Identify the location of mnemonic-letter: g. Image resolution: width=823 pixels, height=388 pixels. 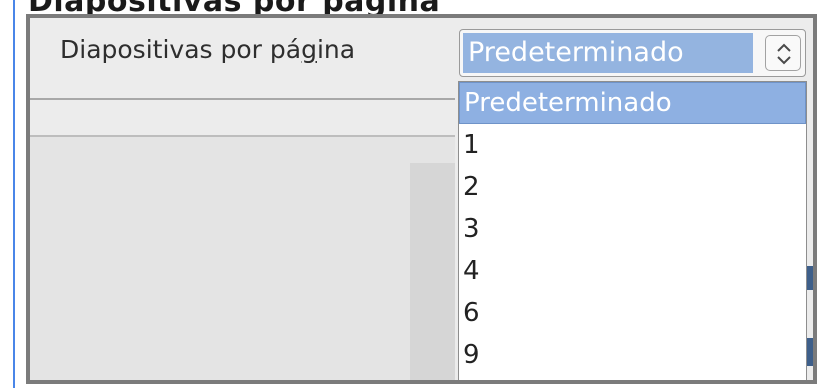
(309, 49).